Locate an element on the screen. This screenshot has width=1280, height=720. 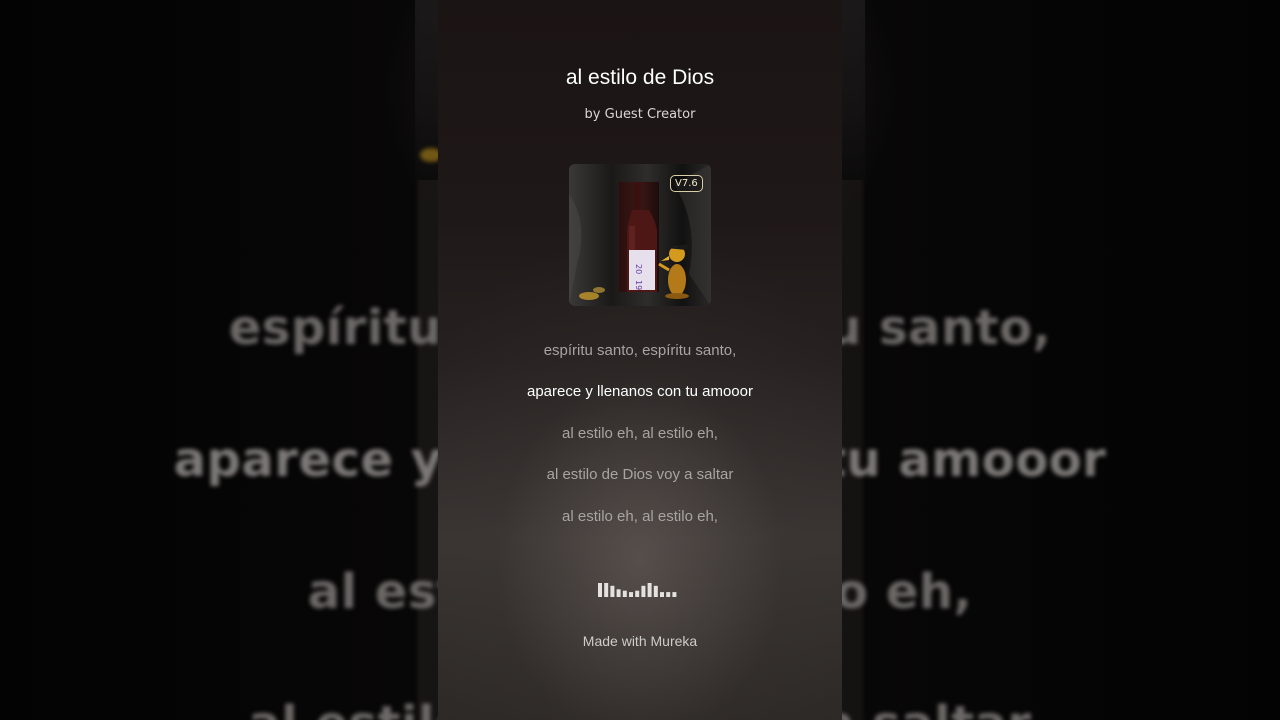
album-cover: 20 19 V7.6 is located at coordinates (640, 235).